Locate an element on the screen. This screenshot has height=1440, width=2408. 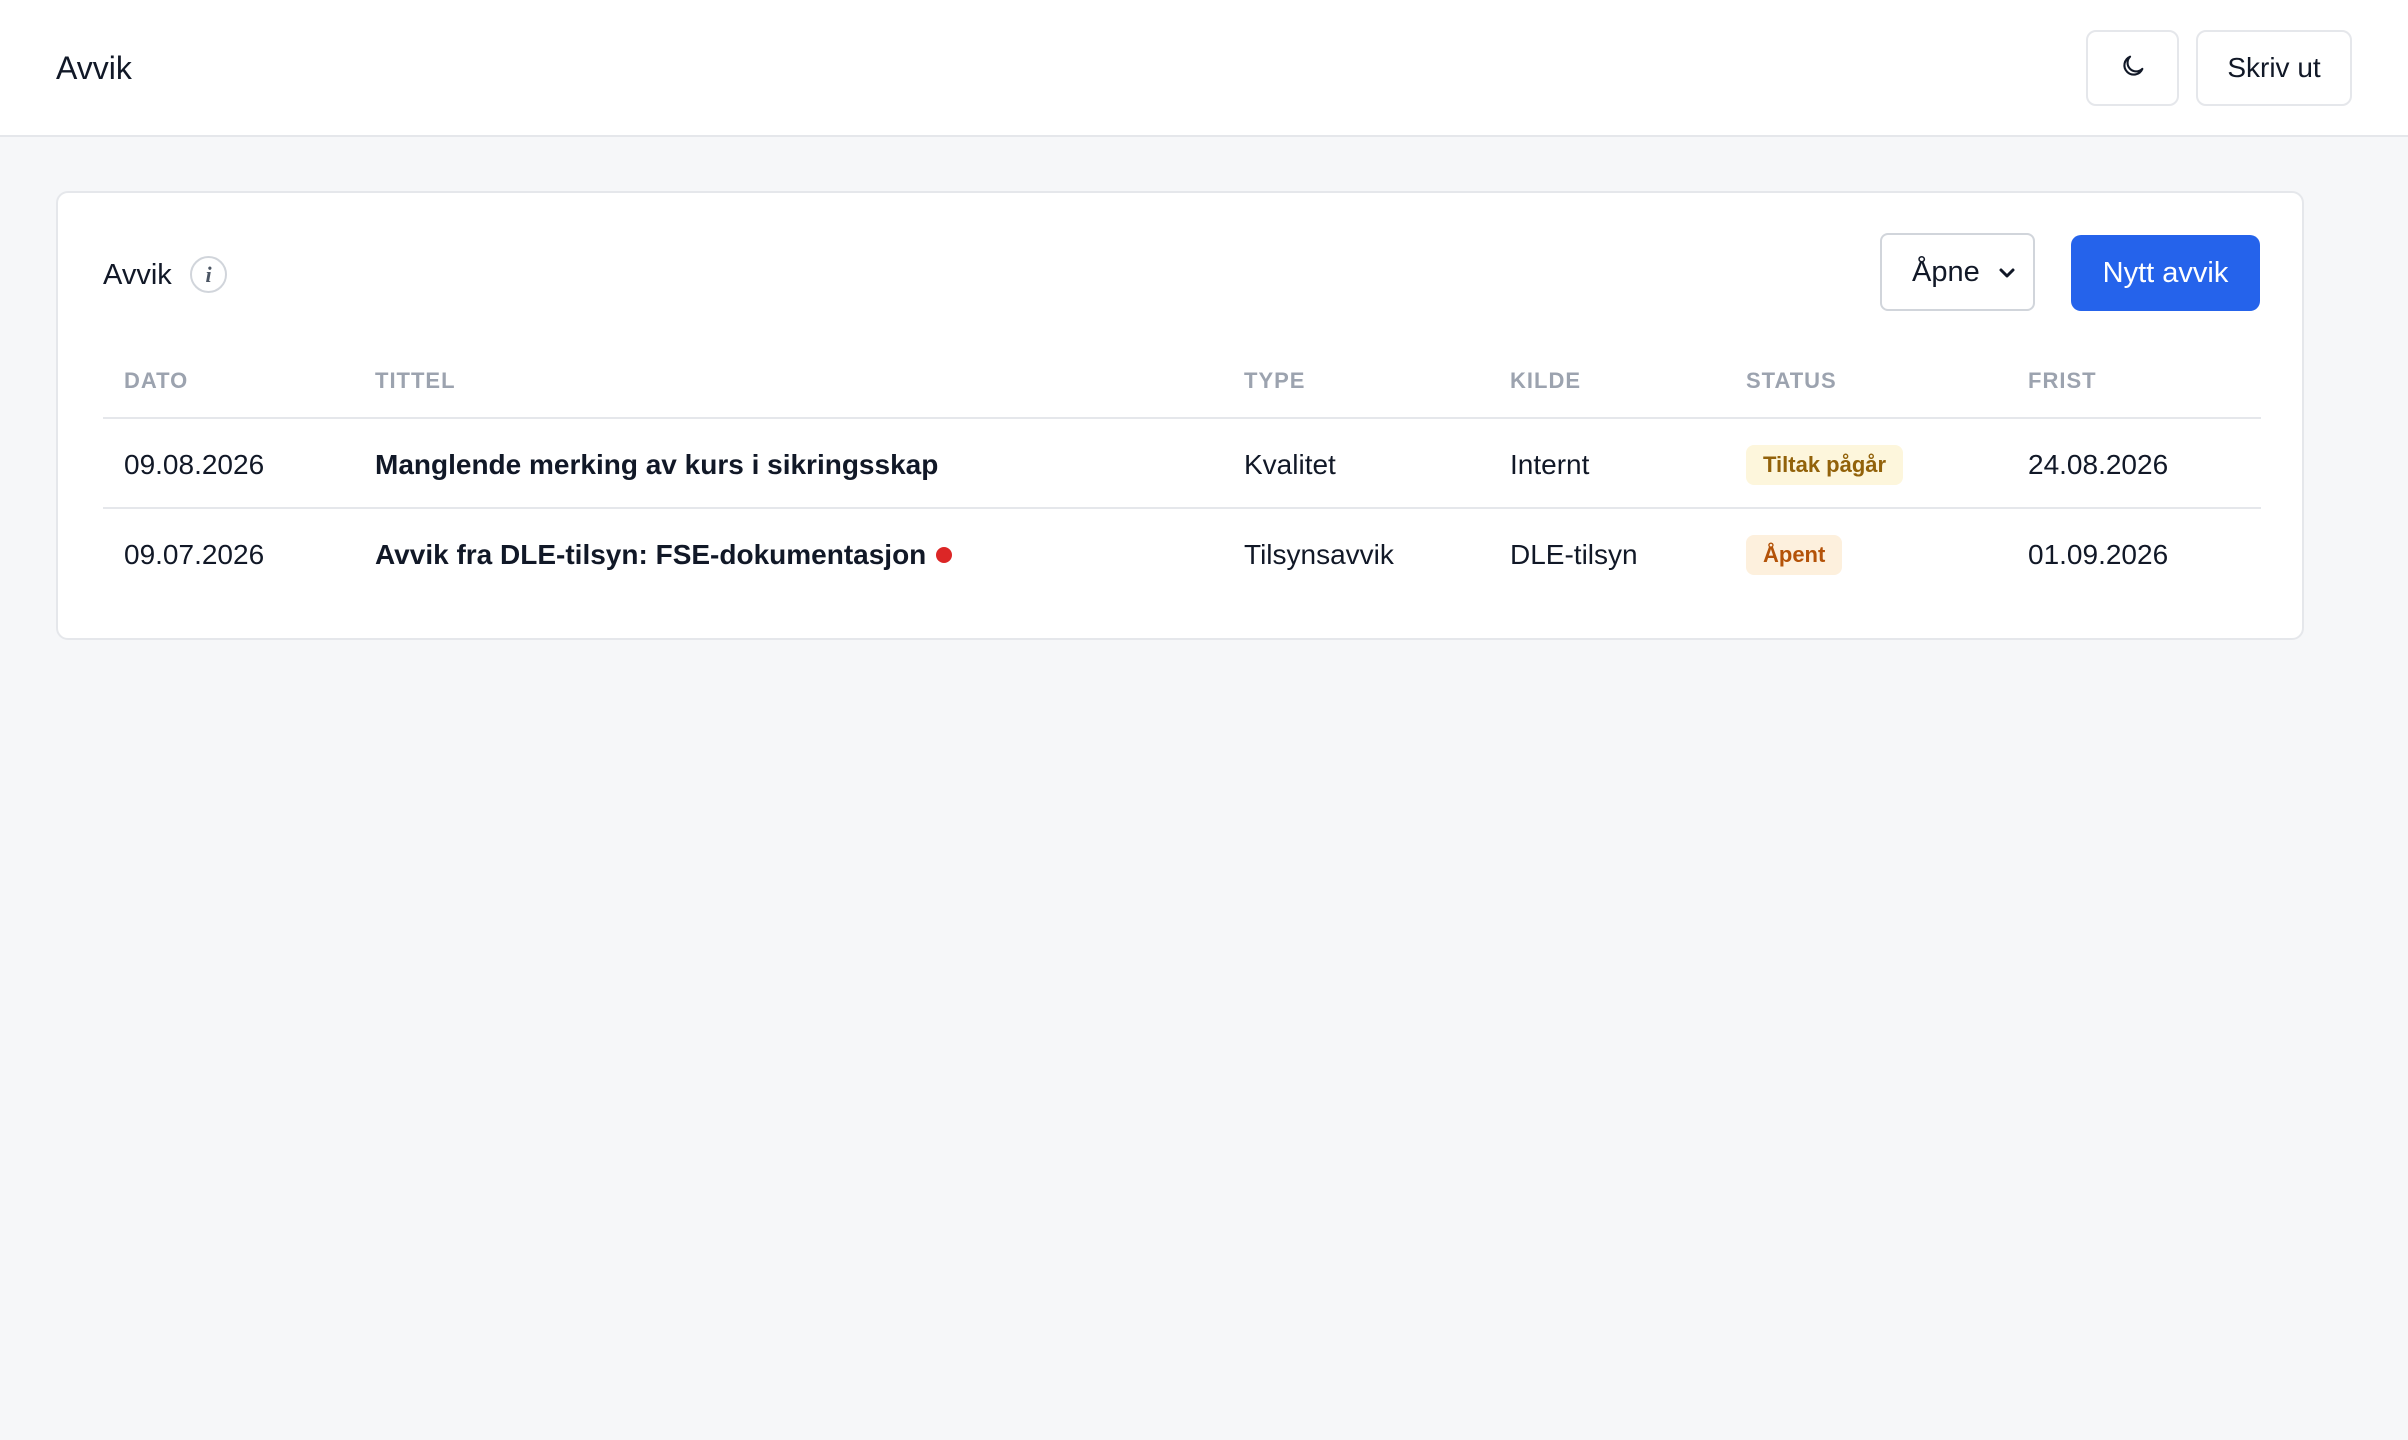
column-header-type: TYPE is located at coordinates (1274, 381).